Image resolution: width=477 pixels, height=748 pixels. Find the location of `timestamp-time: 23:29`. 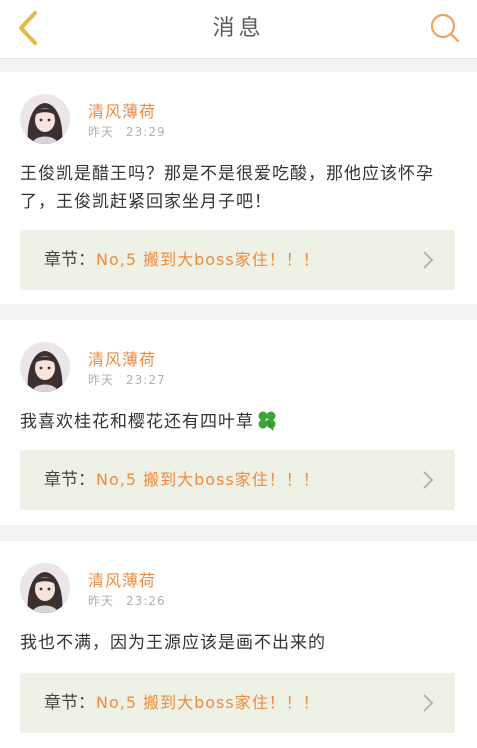

timestamp-time: 23:29 is located at coordinates (146, 132).